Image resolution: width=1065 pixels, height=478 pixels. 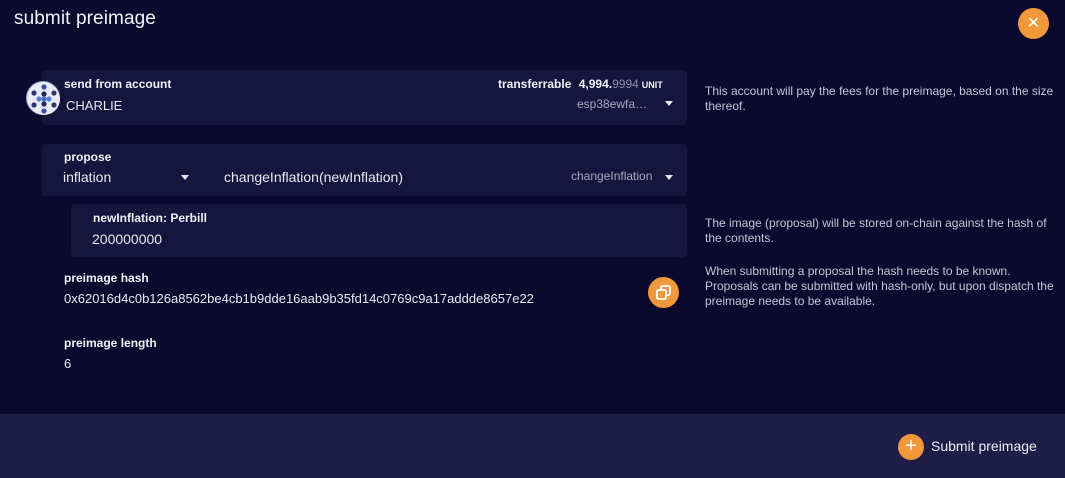 I want to click on section-select: inflation, so click(x=87, y=177).